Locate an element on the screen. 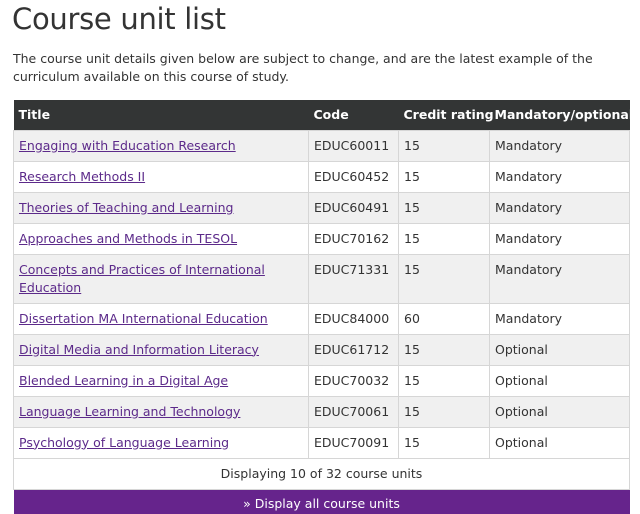  unit-title-cell: Engaging with Education Research is located at coordinates (161, 145).